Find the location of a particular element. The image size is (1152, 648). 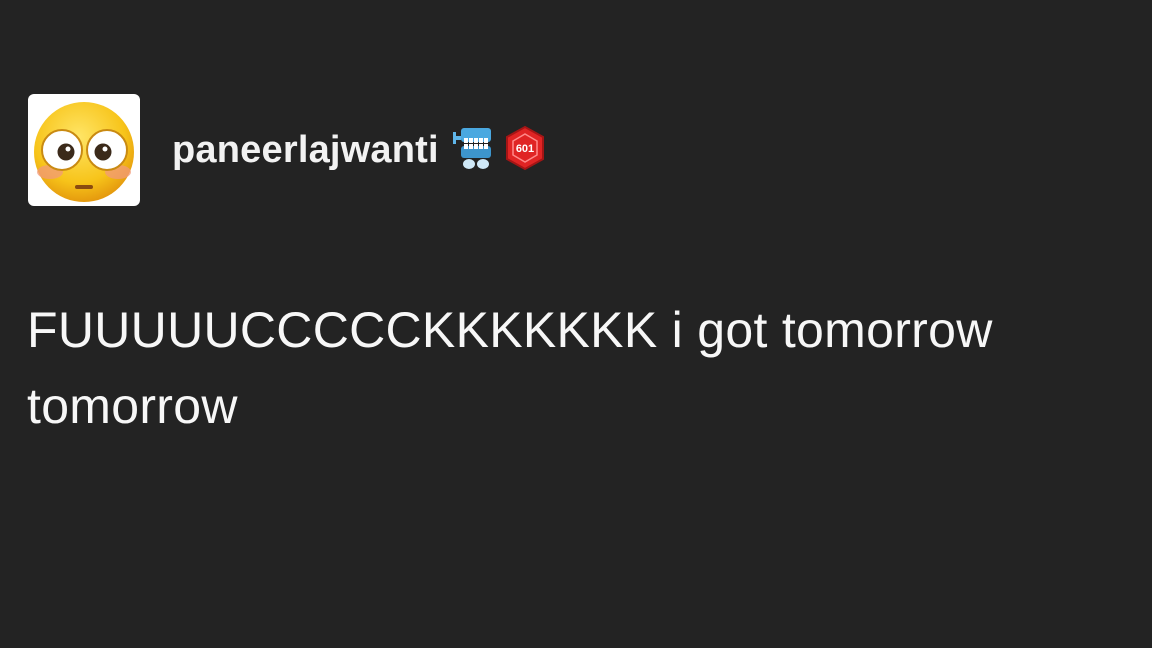

flushed-face-icon is located at coordinates (84, 152).